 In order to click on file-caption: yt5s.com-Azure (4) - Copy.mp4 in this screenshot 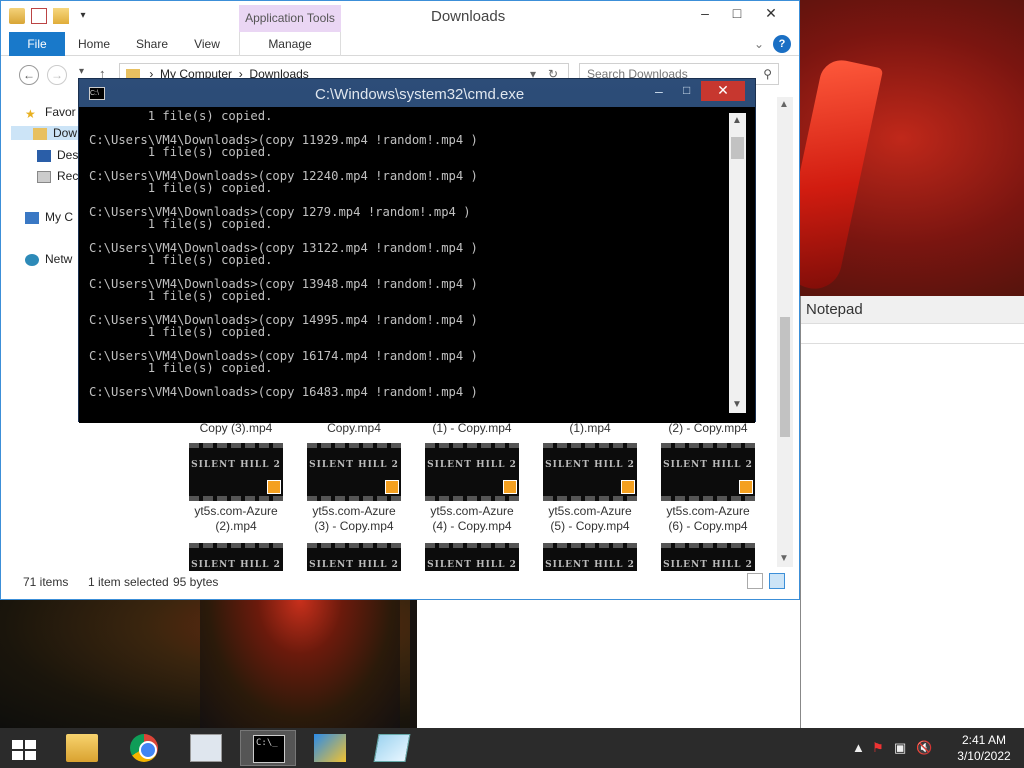, I will do `click(472, 519)`.